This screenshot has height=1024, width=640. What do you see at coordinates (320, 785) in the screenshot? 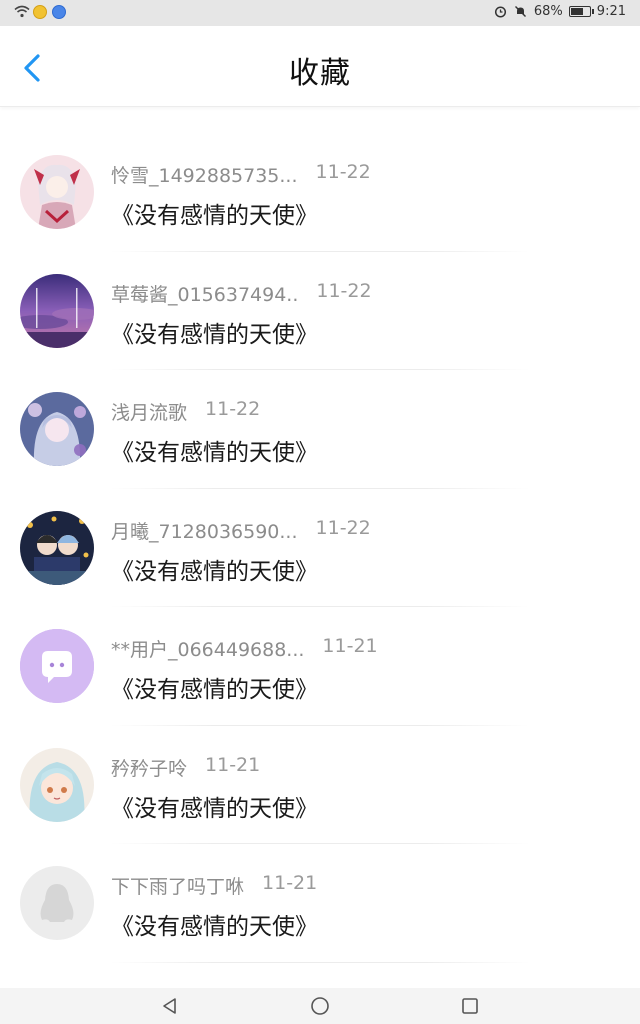
I see `list-item: 矜矜子呤 11-21 《没有感情的天使》` at bounding box center [320, 785].